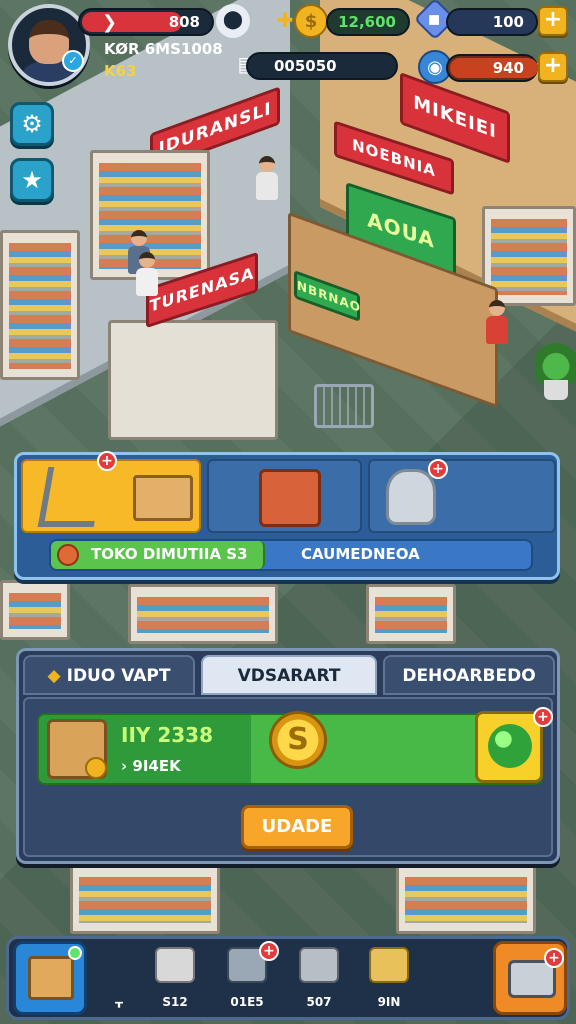  What do you see at coordinates (40, 305) in the screenshot?
I see `wall-shelf` at bounding box center [40, 305].